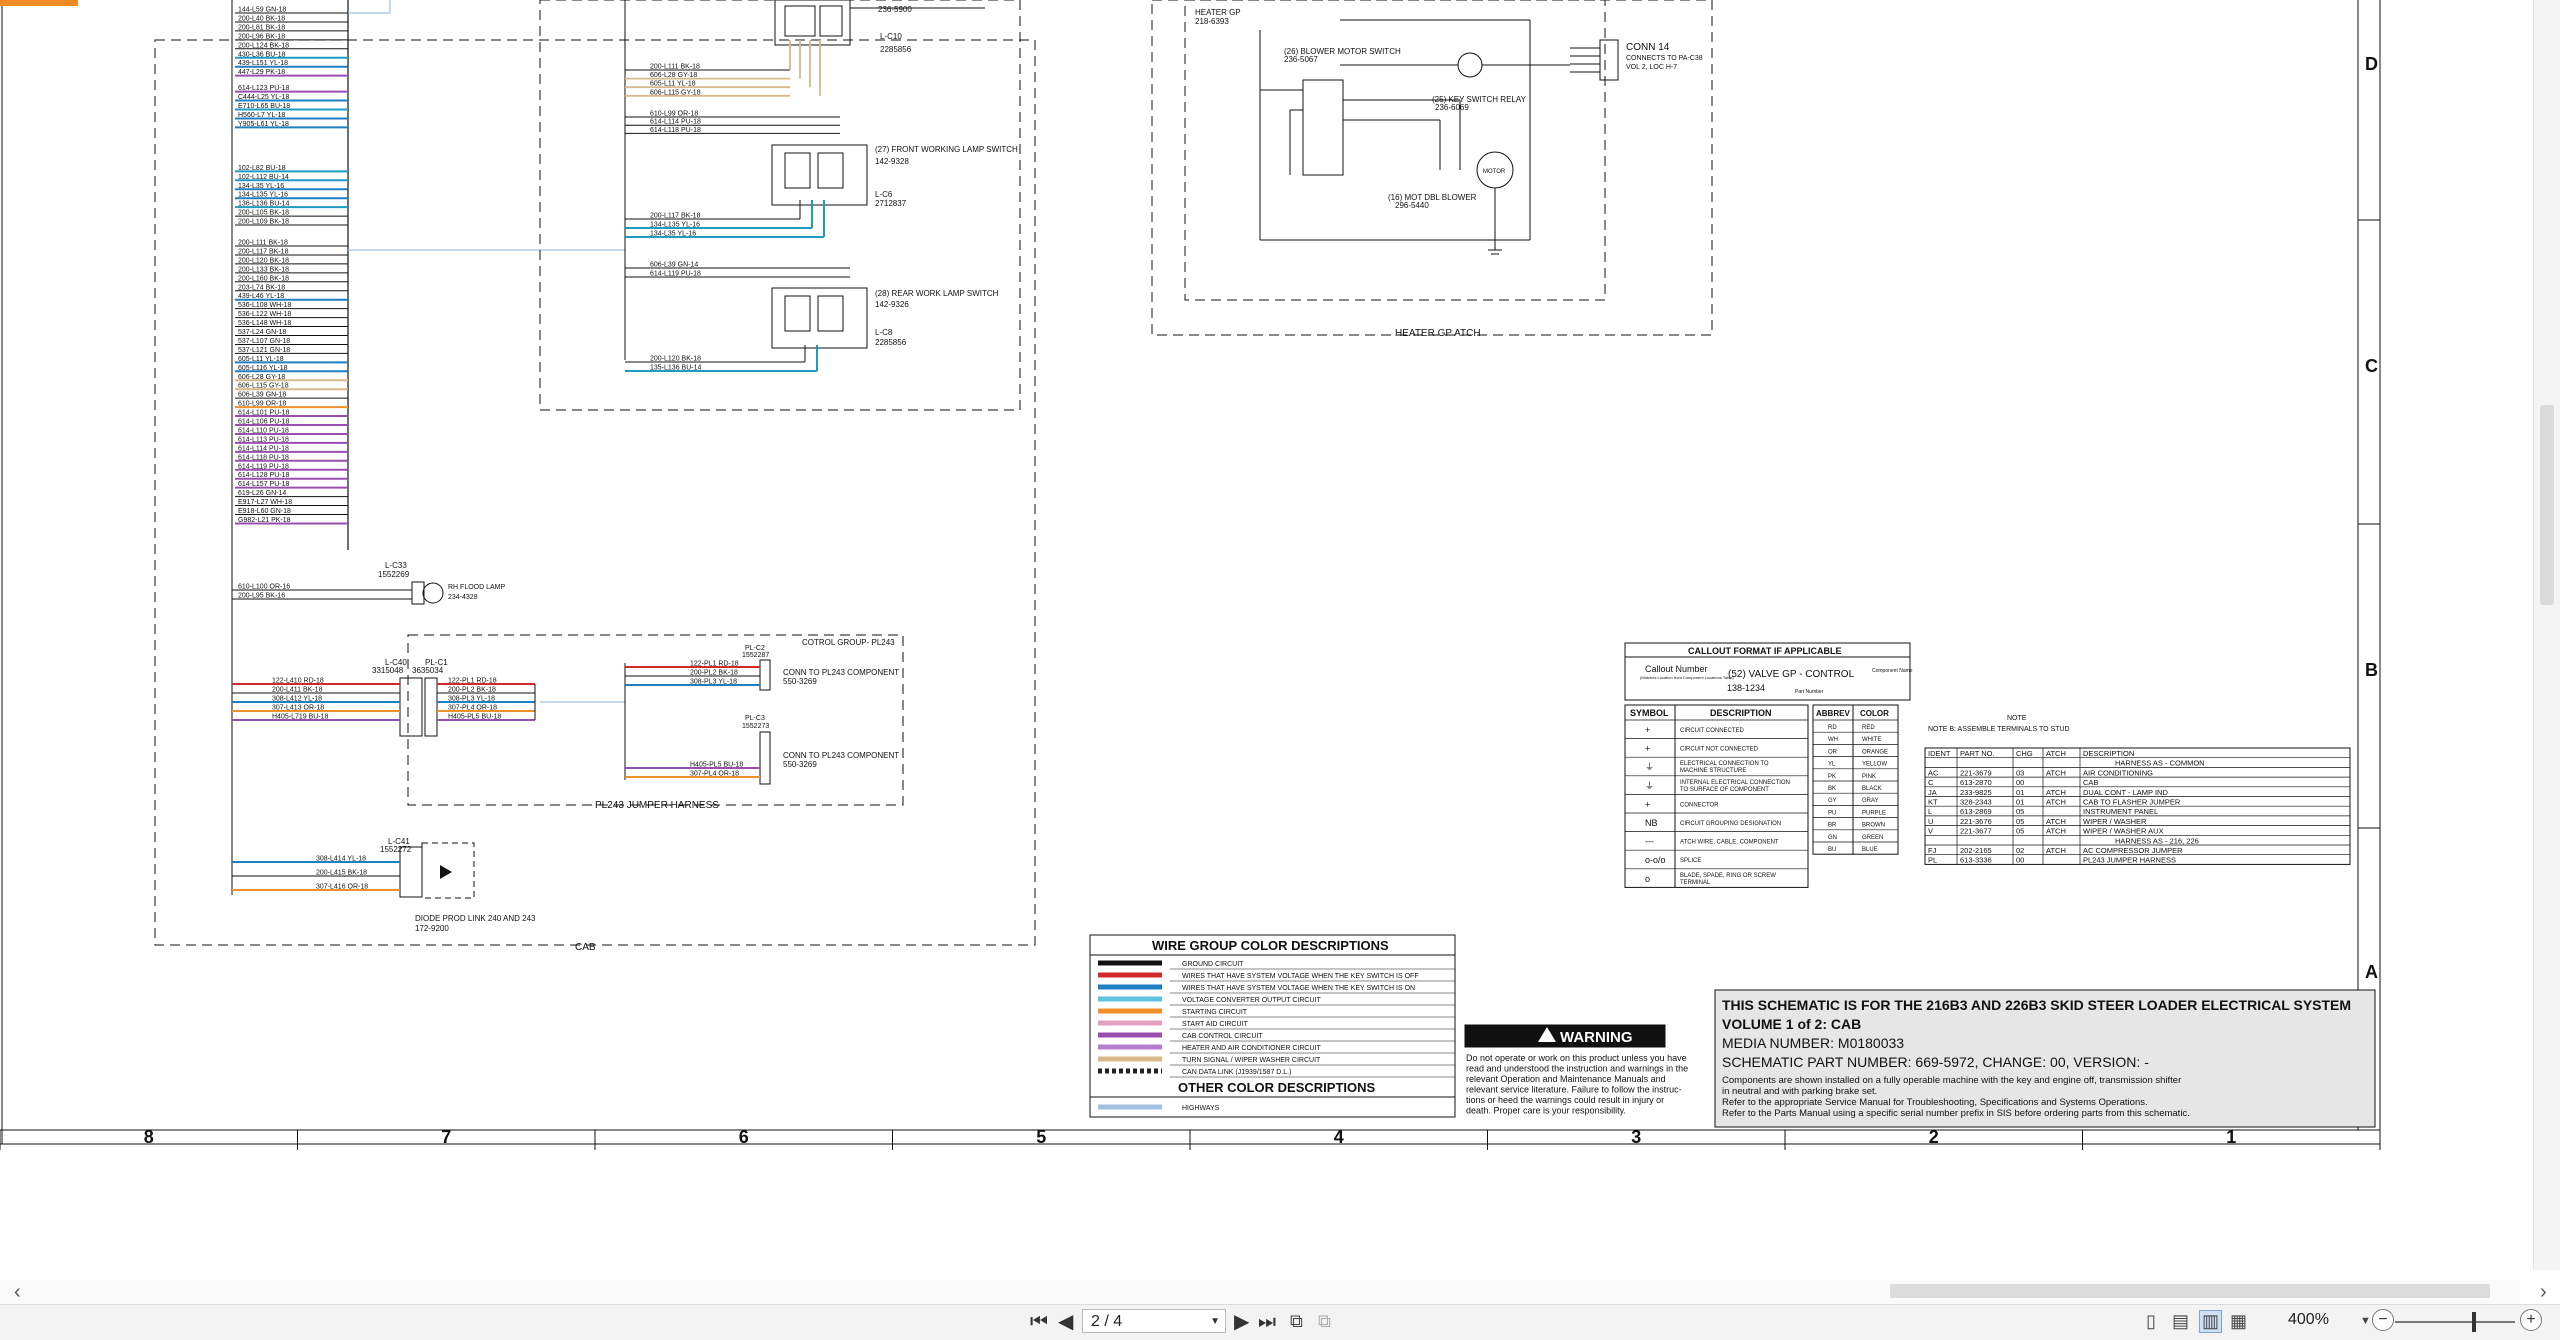  What do you see at coordinates (1154, 1321) in the screenshot?
I see `page-number-input: 2 / 4 ▼` at bounding box center [1154, 1321].